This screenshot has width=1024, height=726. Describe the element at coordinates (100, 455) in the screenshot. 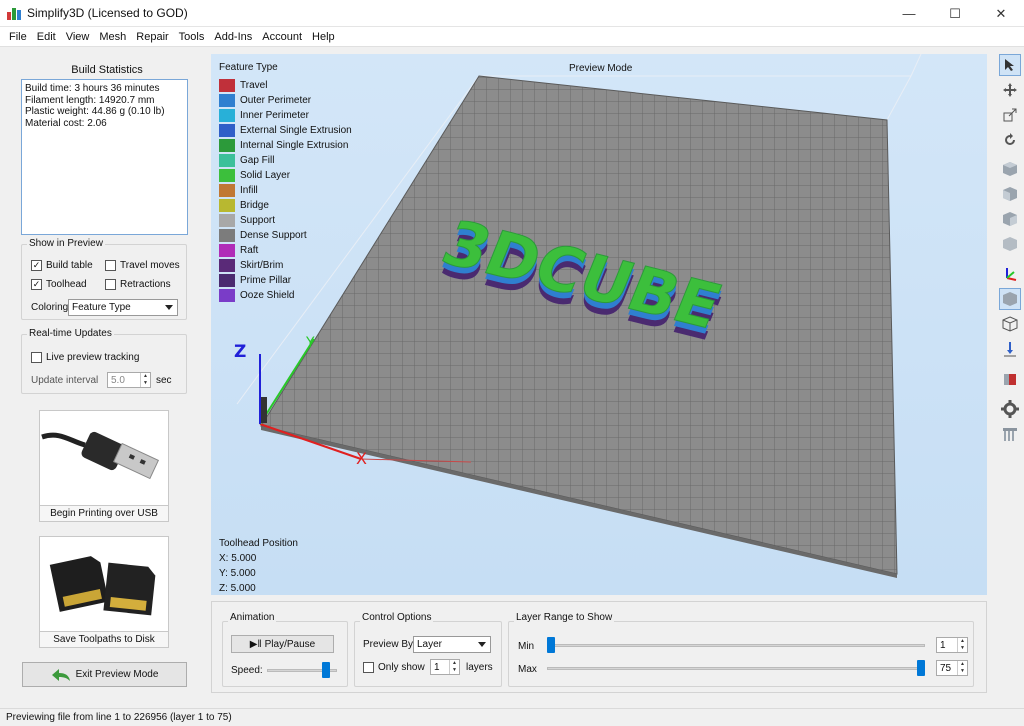

I see `usb-cable-icon` at that location.